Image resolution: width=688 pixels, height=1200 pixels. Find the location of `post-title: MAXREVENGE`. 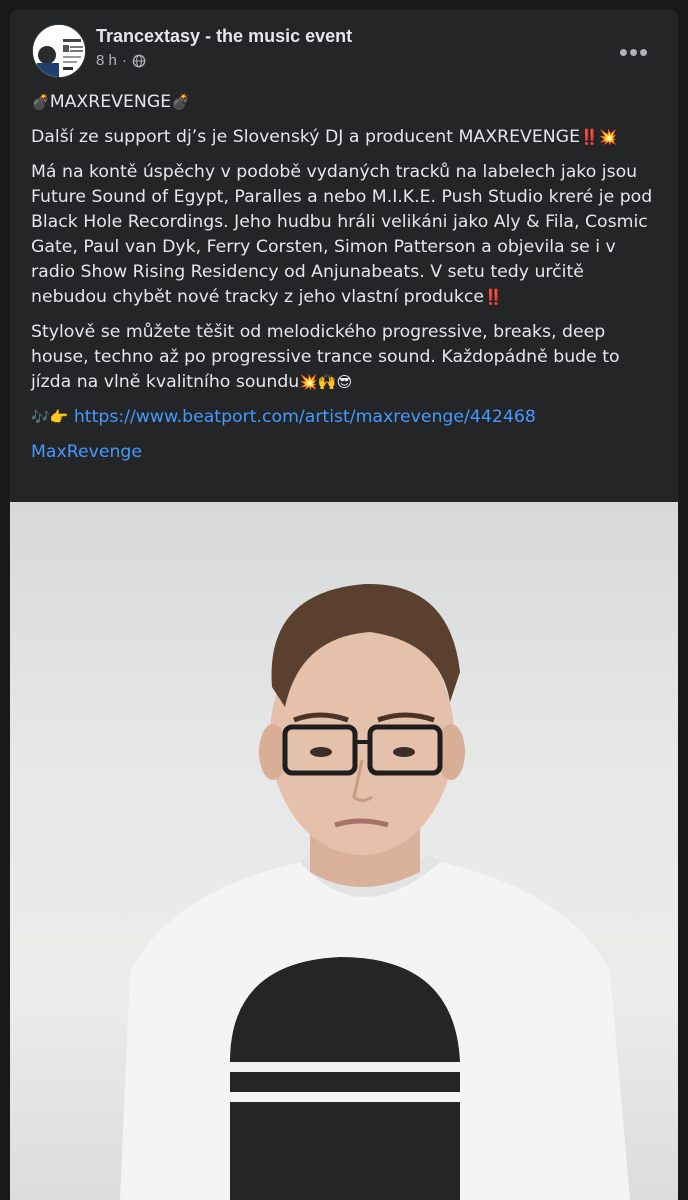

post-title: MAXREVENGE is located at coordinates (110, 102).